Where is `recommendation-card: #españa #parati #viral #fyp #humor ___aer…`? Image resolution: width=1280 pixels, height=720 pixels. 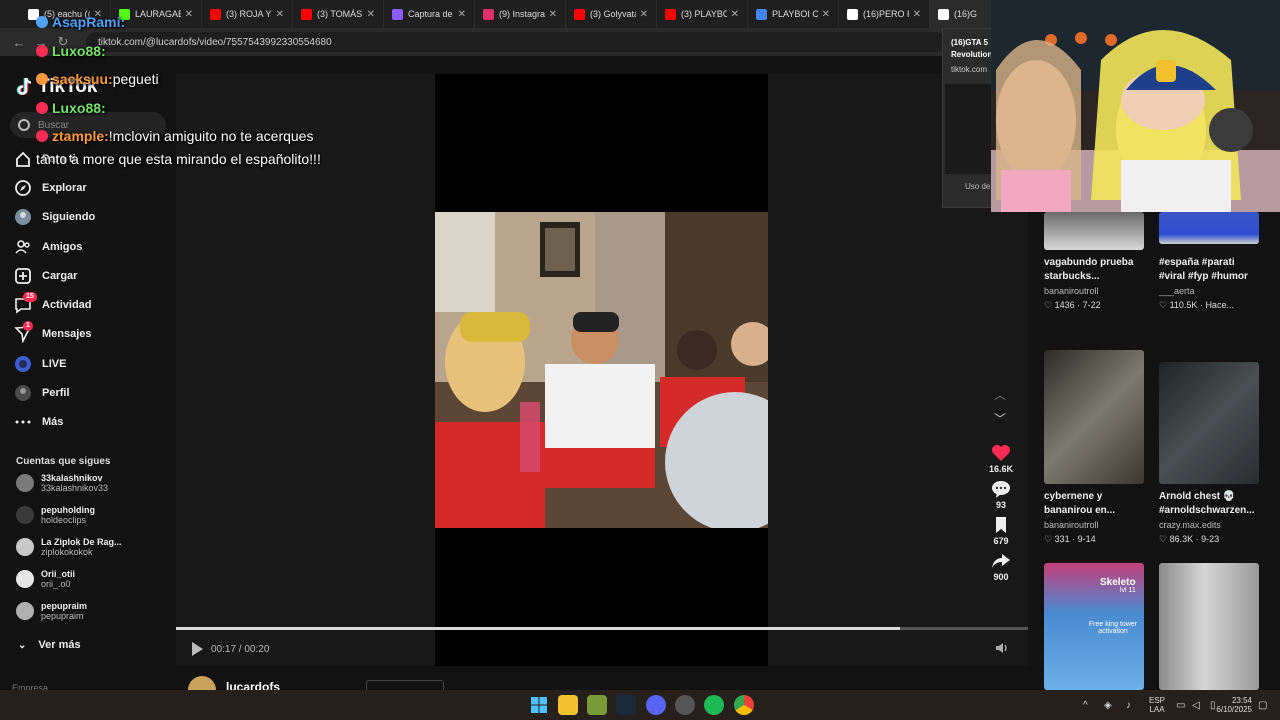 recommendation-card: #españa #parati #viral #fyp #humor ___aer… is located at coordinates (1209, 261).